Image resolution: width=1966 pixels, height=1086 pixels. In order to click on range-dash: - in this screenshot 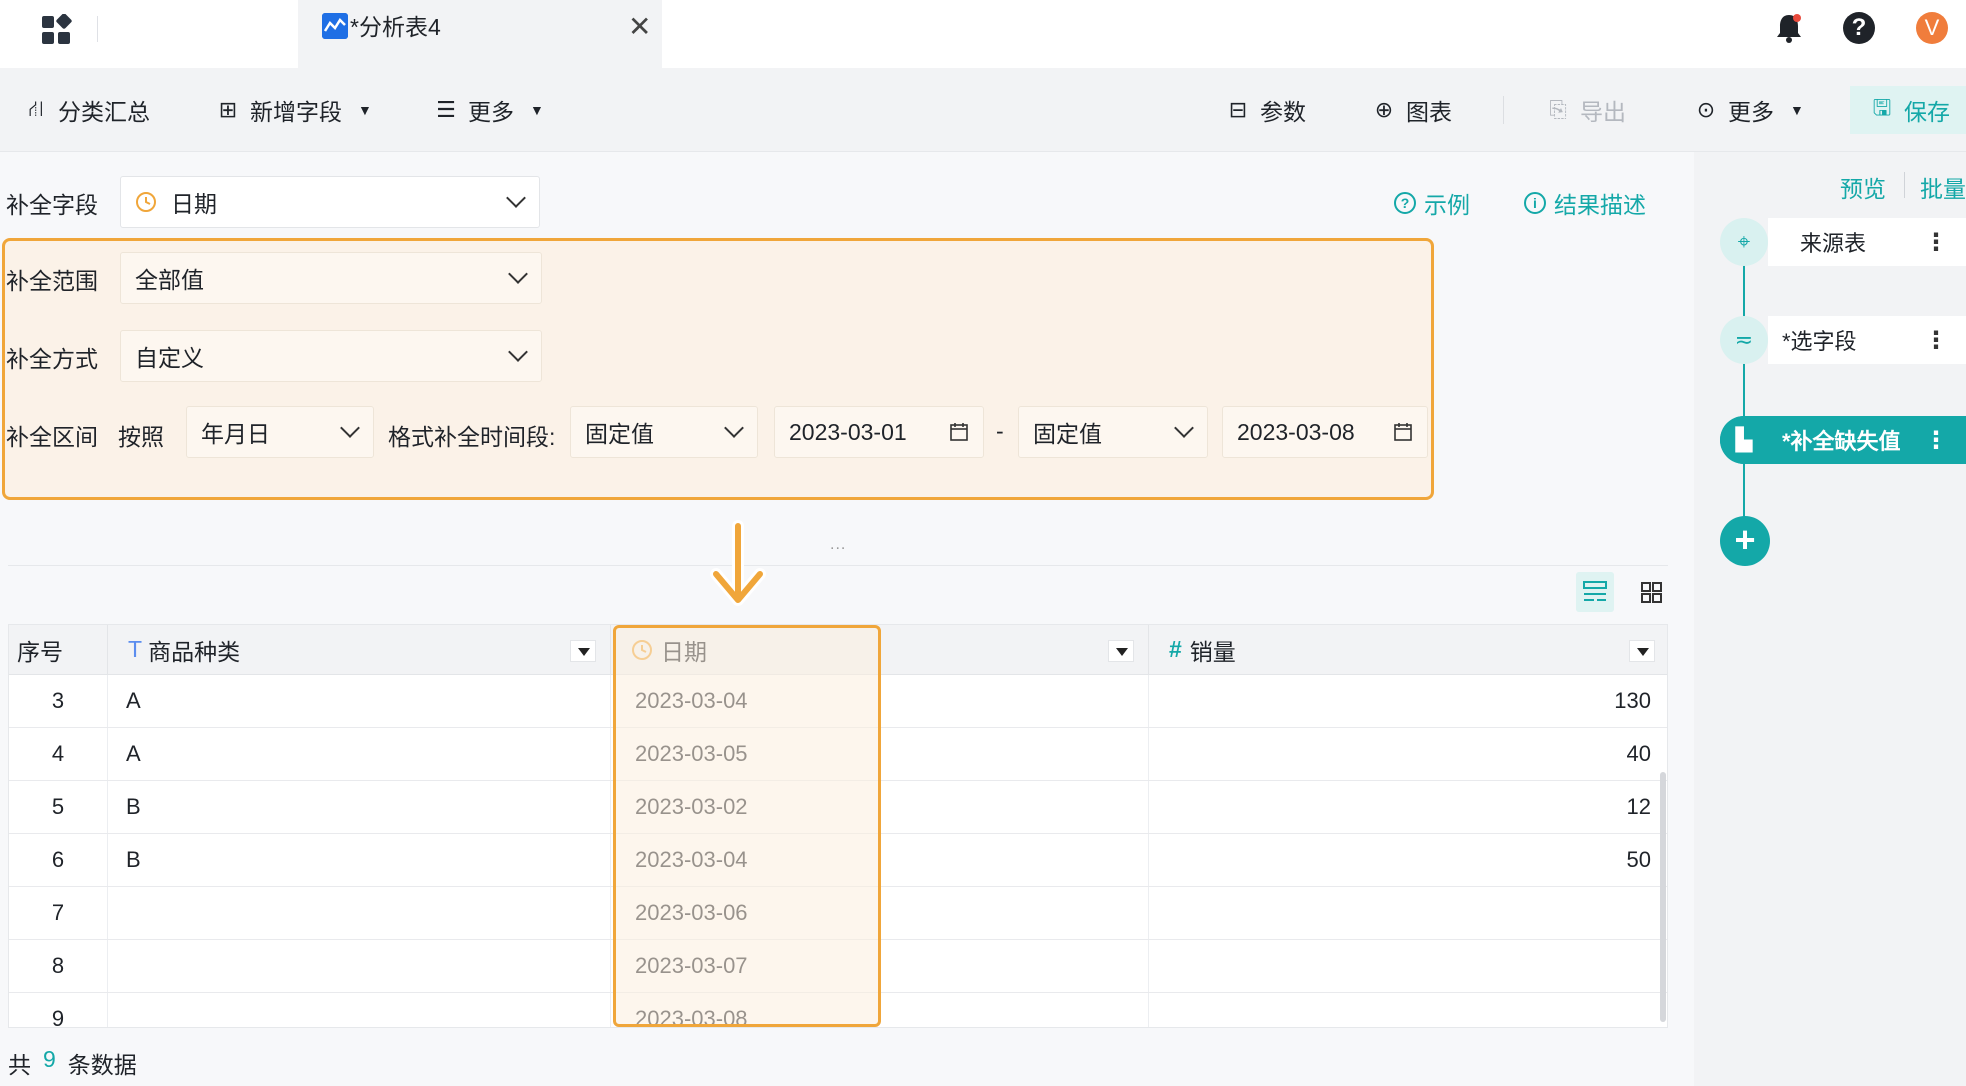, I will do `click(1000, 431)`.